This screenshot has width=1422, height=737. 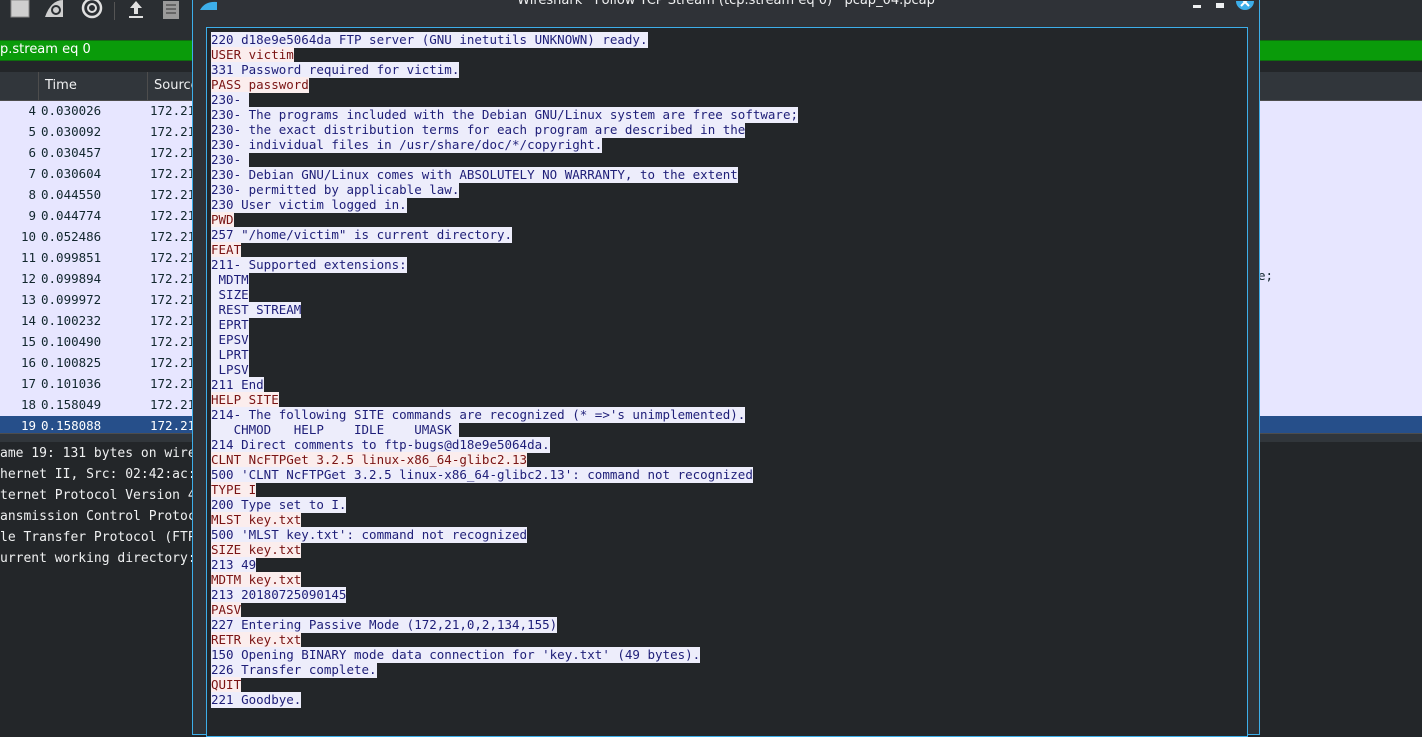 What do you see at coordinates (504, 580) in the screenshot?
I see `client-line: MDTM key.txt` at bounding box center [504, 580].